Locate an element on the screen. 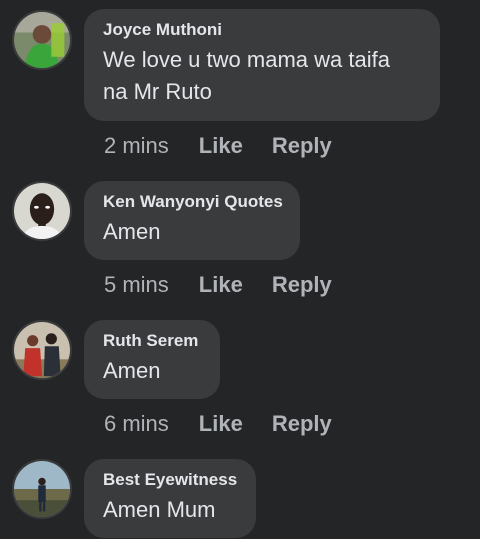  comment-author: Best Eyewitness is located at coordinates (170, 480).